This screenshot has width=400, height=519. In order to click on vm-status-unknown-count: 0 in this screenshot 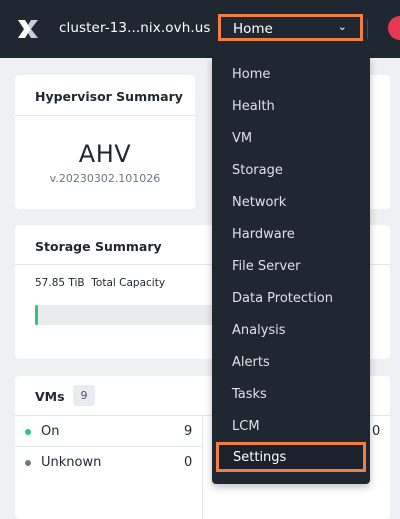, I will do `click(188, 462)`.